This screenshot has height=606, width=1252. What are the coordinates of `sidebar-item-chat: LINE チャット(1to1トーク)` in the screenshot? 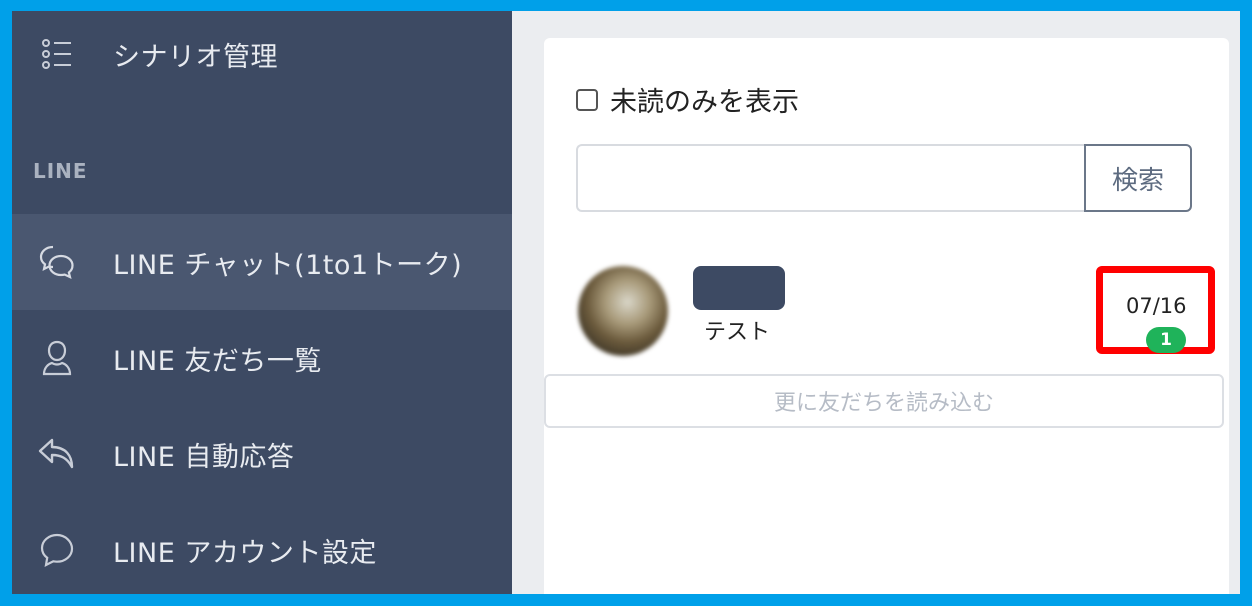 It's located at (262, 262).